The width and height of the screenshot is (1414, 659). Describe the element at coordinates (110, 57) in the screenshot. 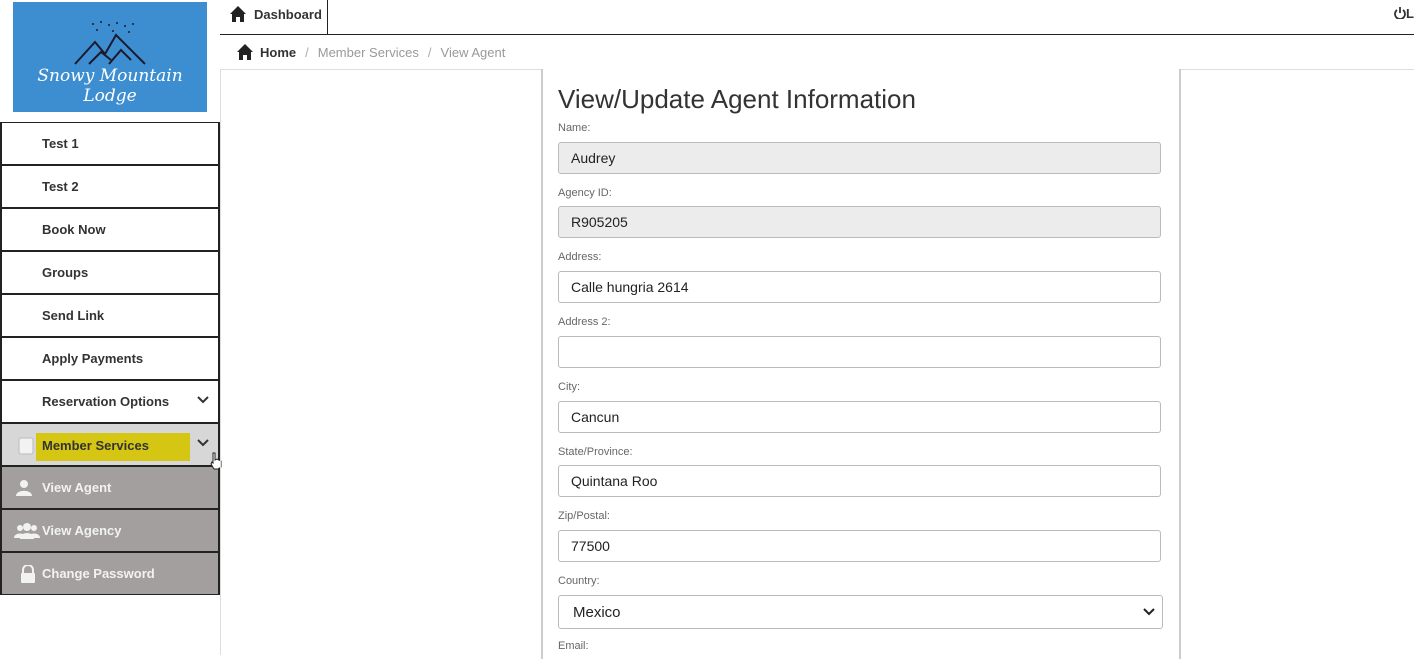

I see `brand-logo: Snowy Mountain Lodge` at that location.